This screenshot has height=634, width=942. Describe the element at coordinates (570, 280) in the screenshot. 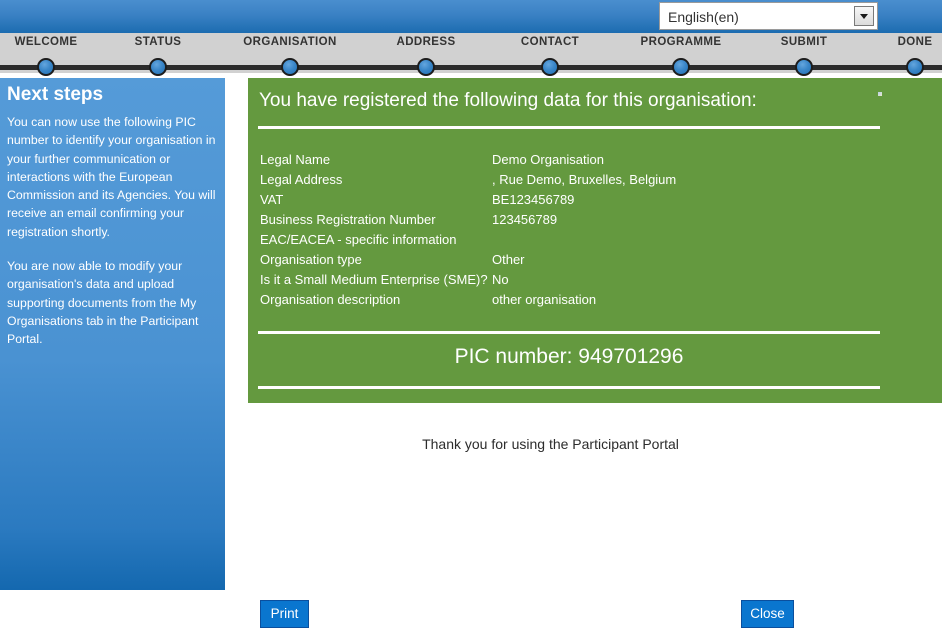

I see `table-row: Is it a Small Medium Enterprise (SME)? No` at that location.